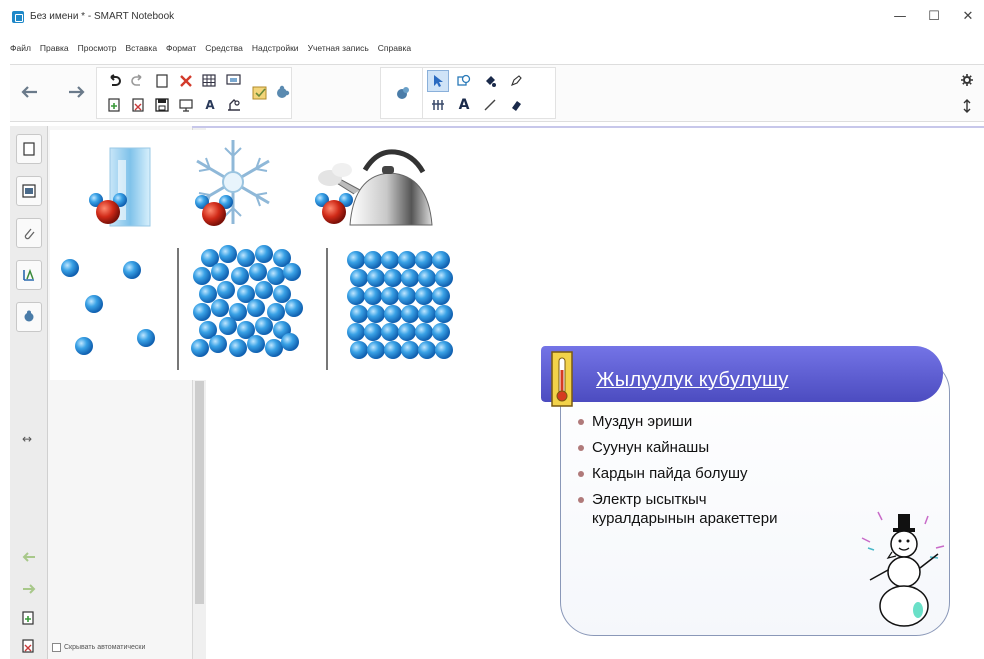 The image size is (984, 659). What do you see at coordinates (54, 50) in the screenshot?
I see `menu-edit: Правка` at bounding box center [54, 50].